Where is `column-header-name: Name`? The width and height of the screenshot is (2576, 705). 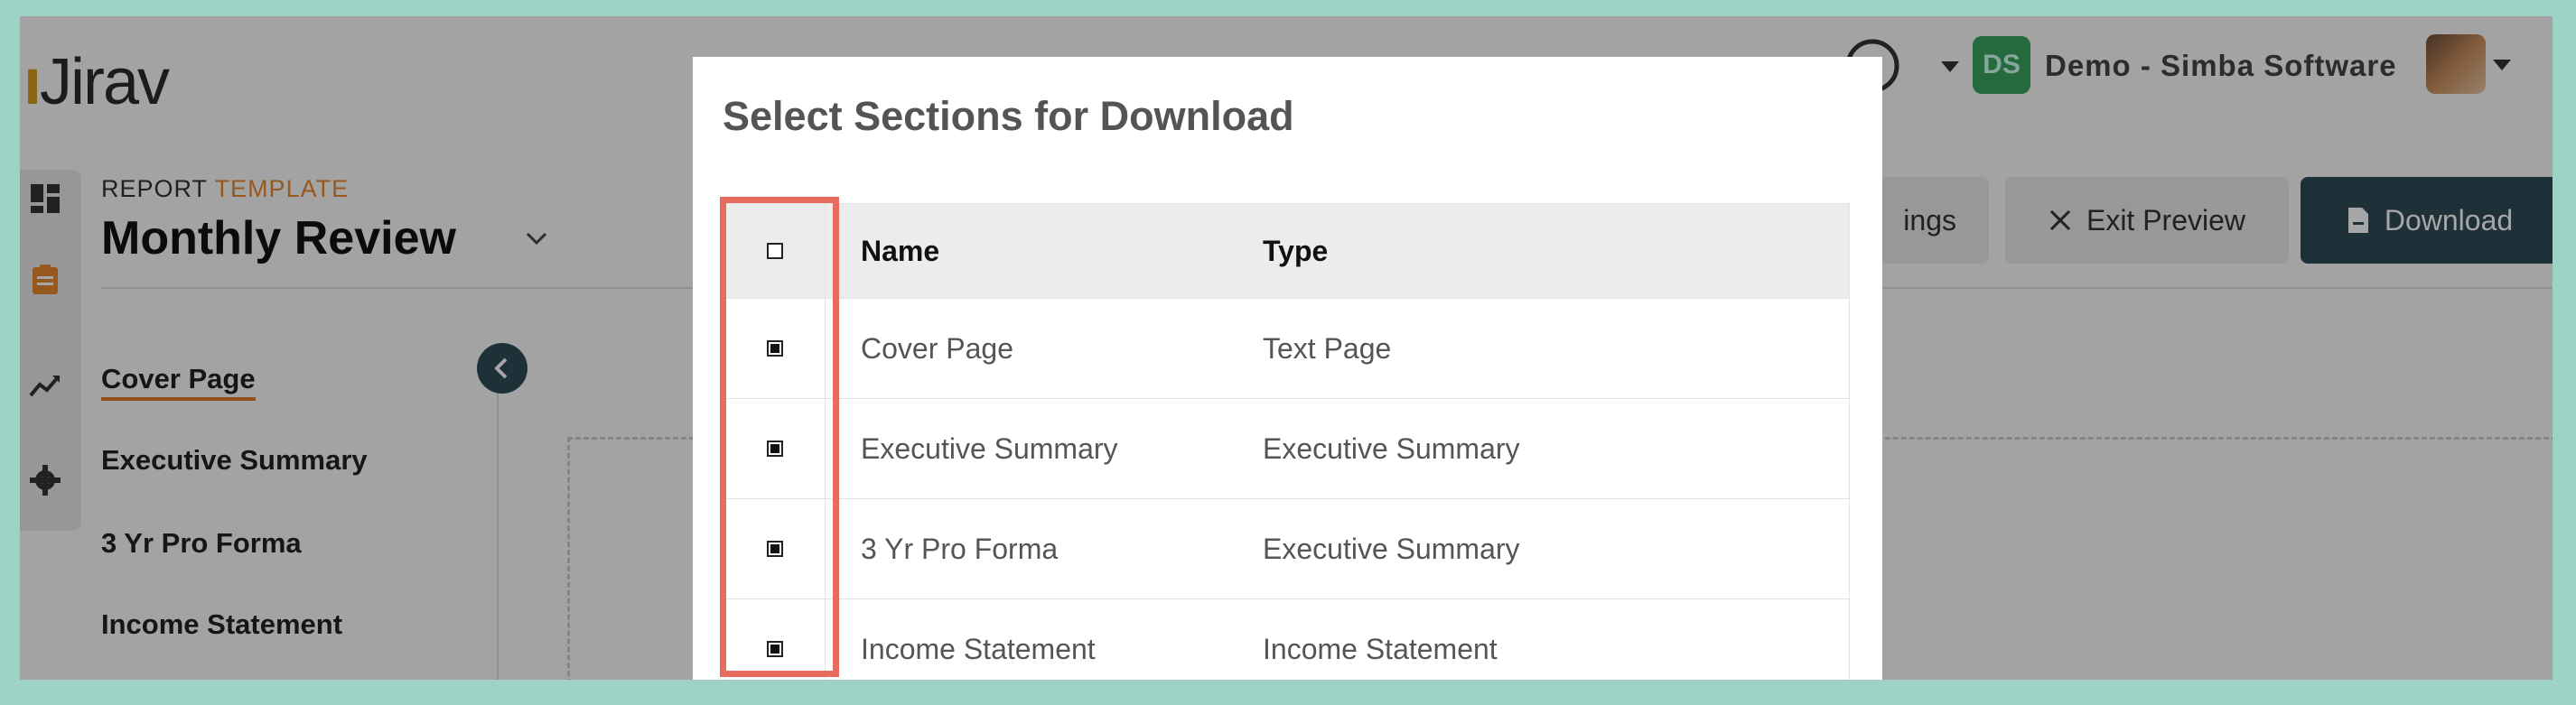
column-header-name: Name is located at coordinates (900, 250).